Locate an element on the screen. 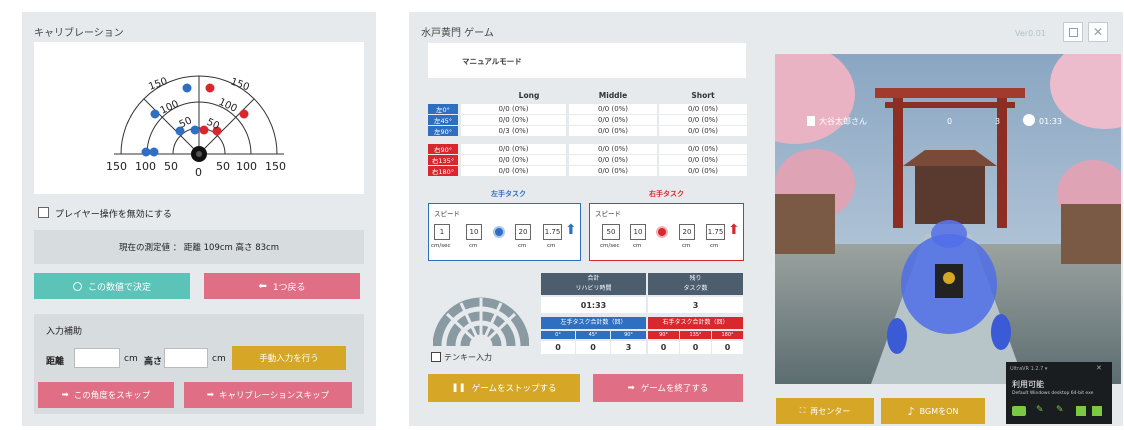 The image size is (1124, 430). row-label-right180: 右180° is located at coordinates (443, 171).